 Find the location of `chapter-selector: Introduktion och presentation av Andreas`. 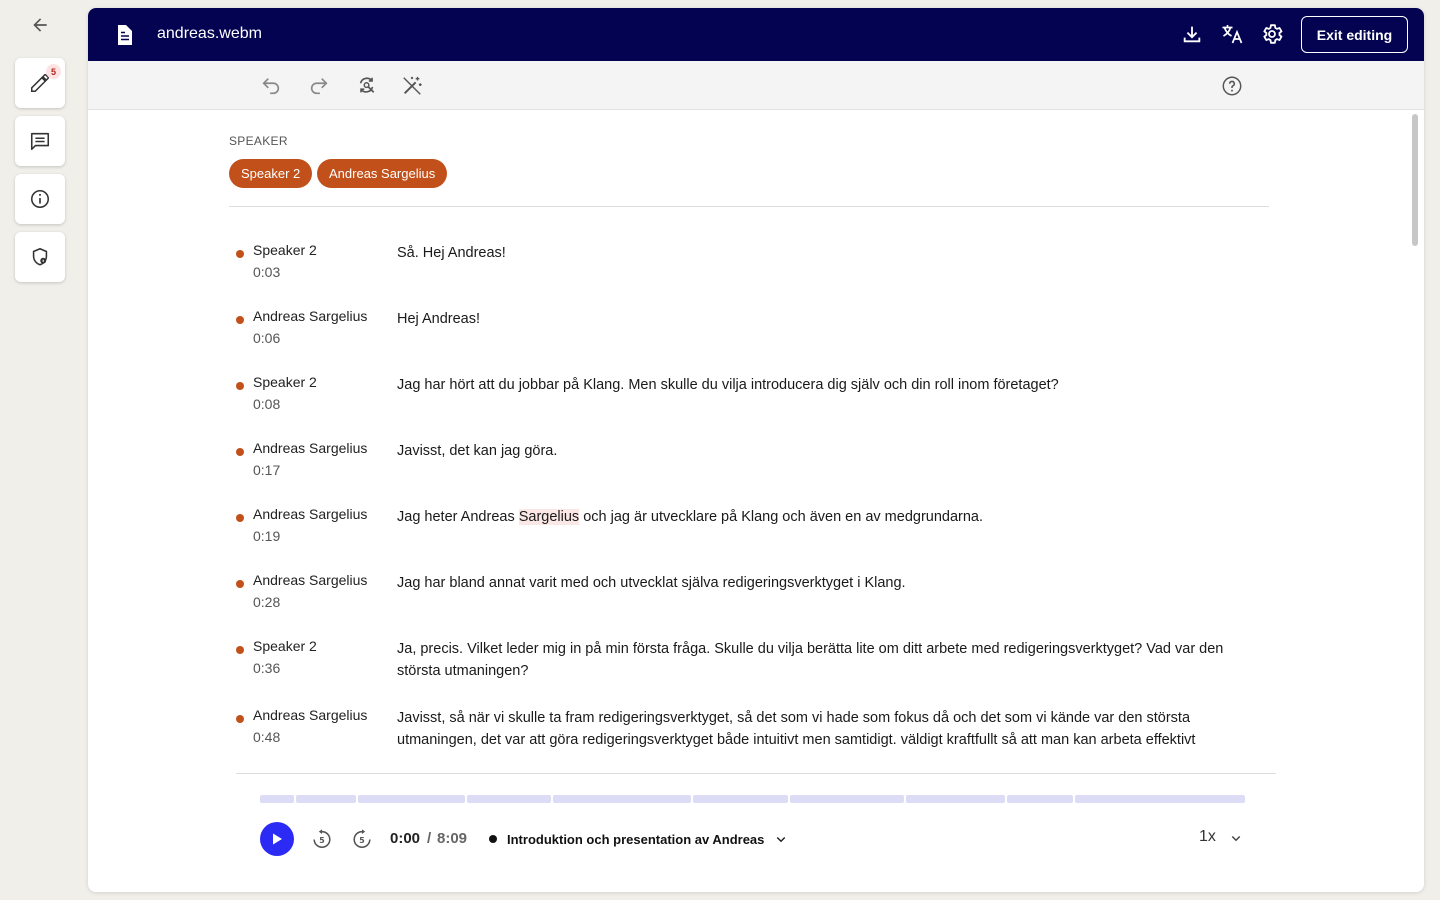

chapter-selector: Introduktion och presentation av Andreas is located at coordinates (639, 839).